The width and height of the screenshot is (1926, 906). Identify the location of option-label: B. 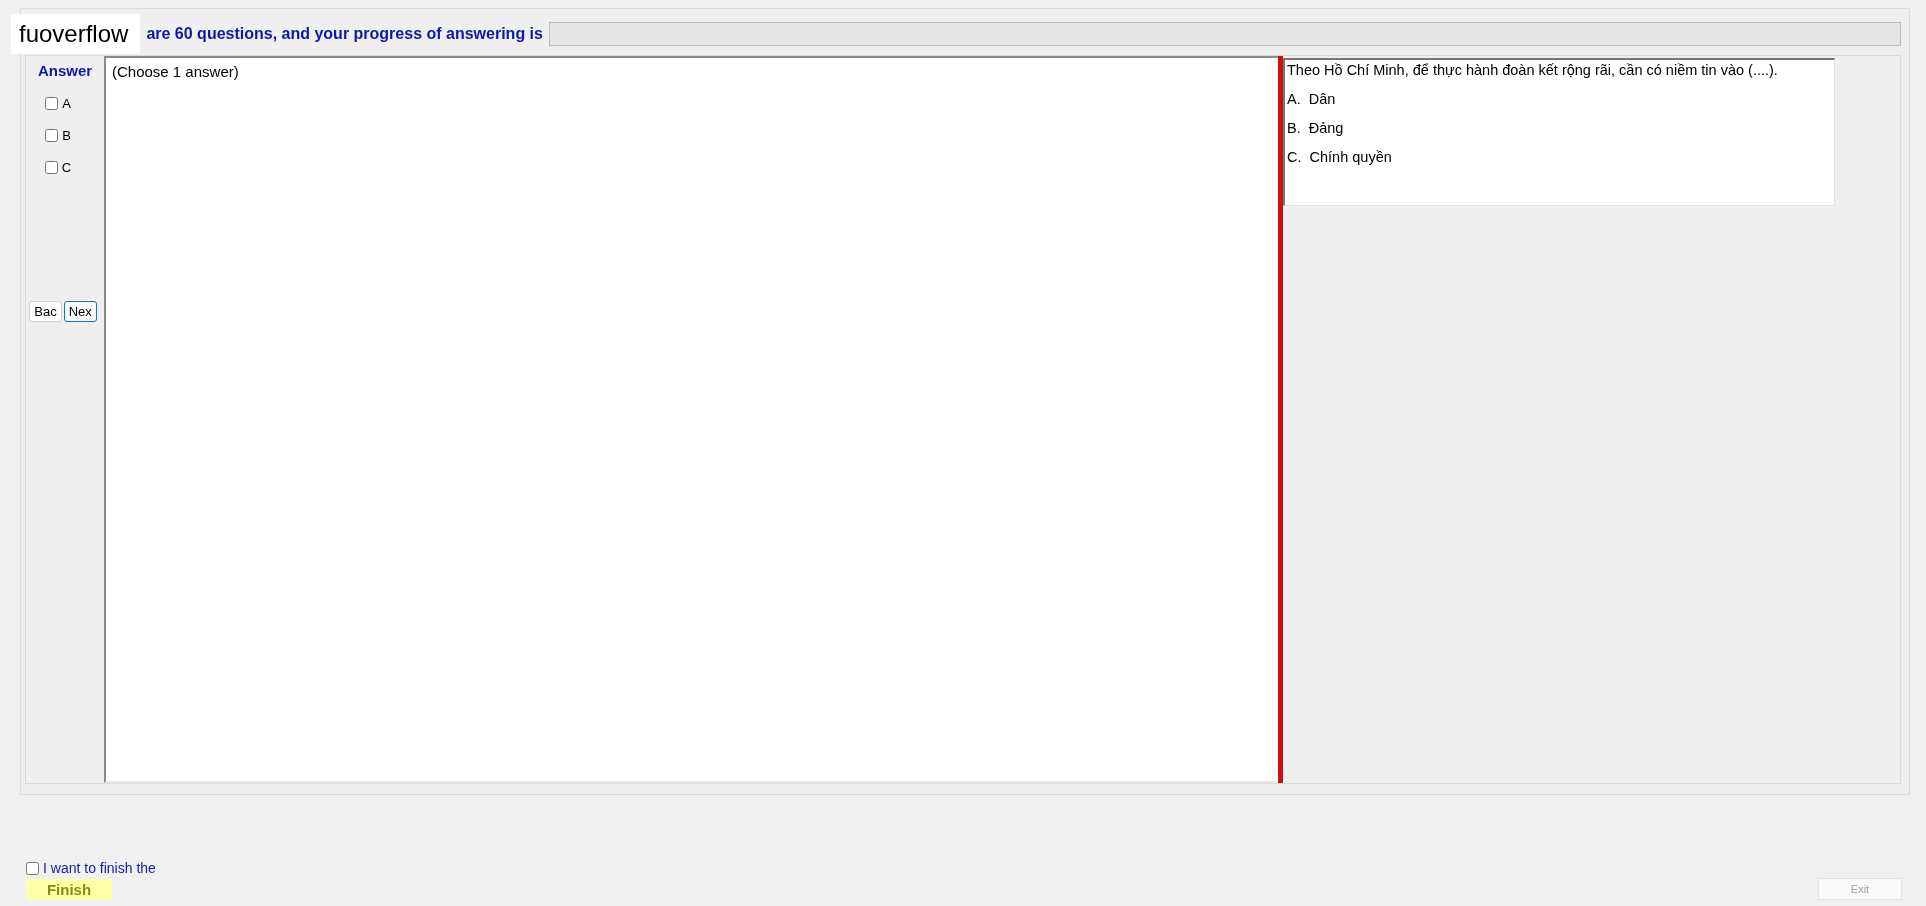
(66, 135).